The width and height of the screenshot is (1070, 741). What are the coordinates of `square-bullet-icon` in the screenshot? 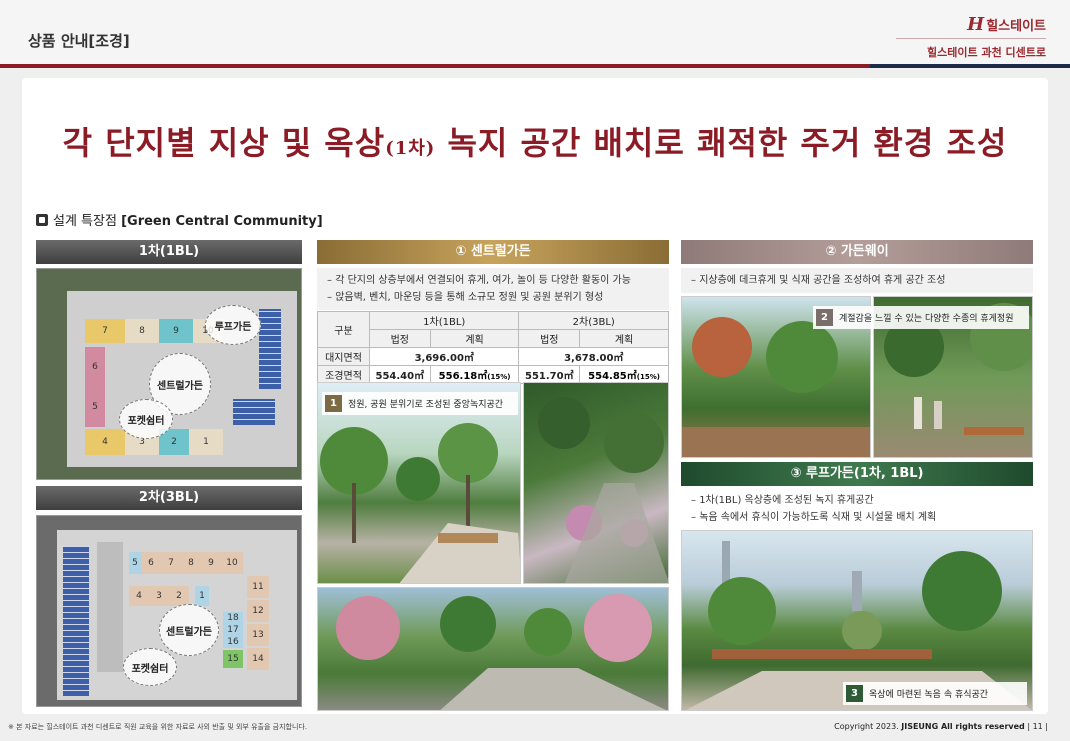 It's located at (42, 220).